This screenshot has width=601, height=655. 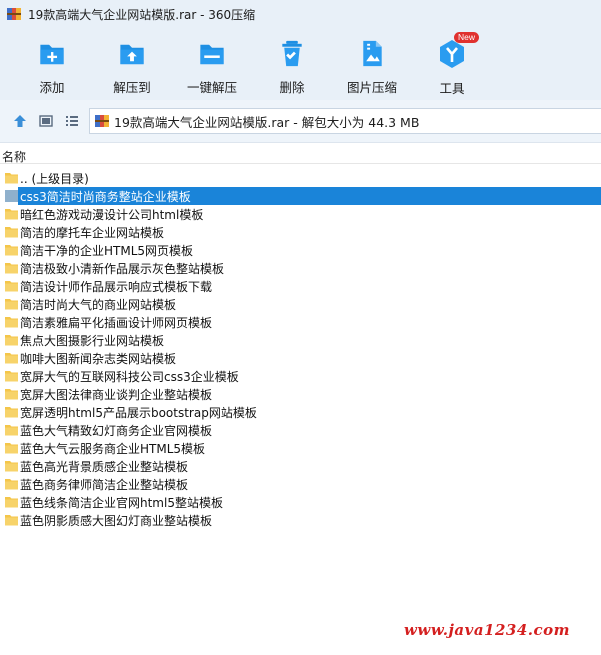 What do you see at coordinates (52, 87) in the screenshot?
I see `add-label: 添加` at bounding box center [52, 87].